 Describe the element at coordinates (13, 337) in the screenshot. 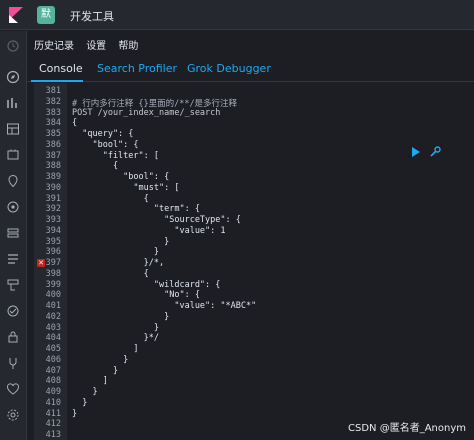

I see `siem-lock-icon` at that location.